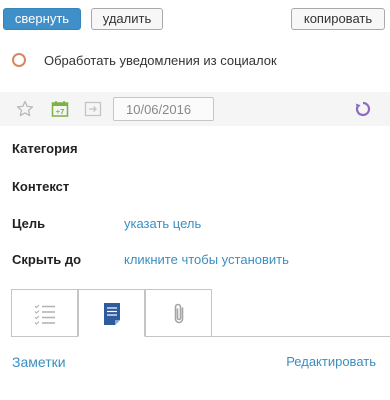 The width and height of the screenshot is (390, 400). I want to click on task-title: Обработать уведомления из социалок, so click(160, 60).